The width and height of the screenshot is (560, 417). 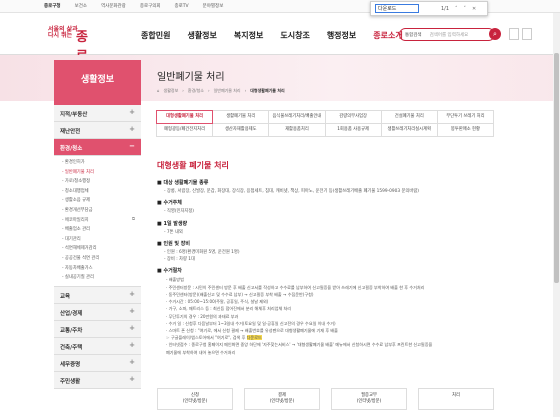 What do you see at coordinates (98, 164) in the screenshot?
I see `lnb-subitem: - 환경인허가` at bounding box center [98, 164].